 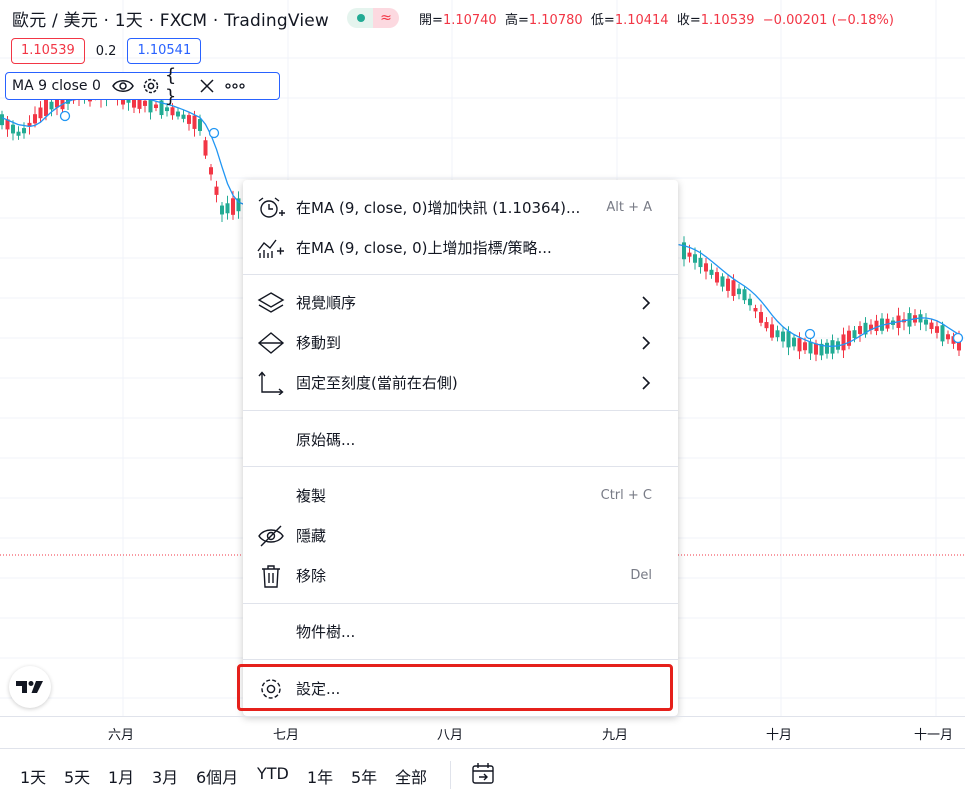 What do you see at coordinates (455, 687) in the screenshot?
I see `settings-highlight` at bounding box center [455, 687].